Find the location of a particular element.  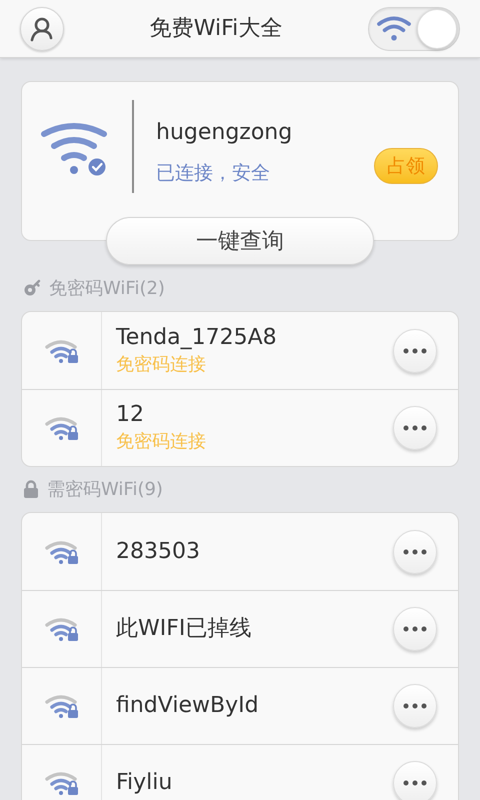

toggle-knob is located at coordinates (437, 28).